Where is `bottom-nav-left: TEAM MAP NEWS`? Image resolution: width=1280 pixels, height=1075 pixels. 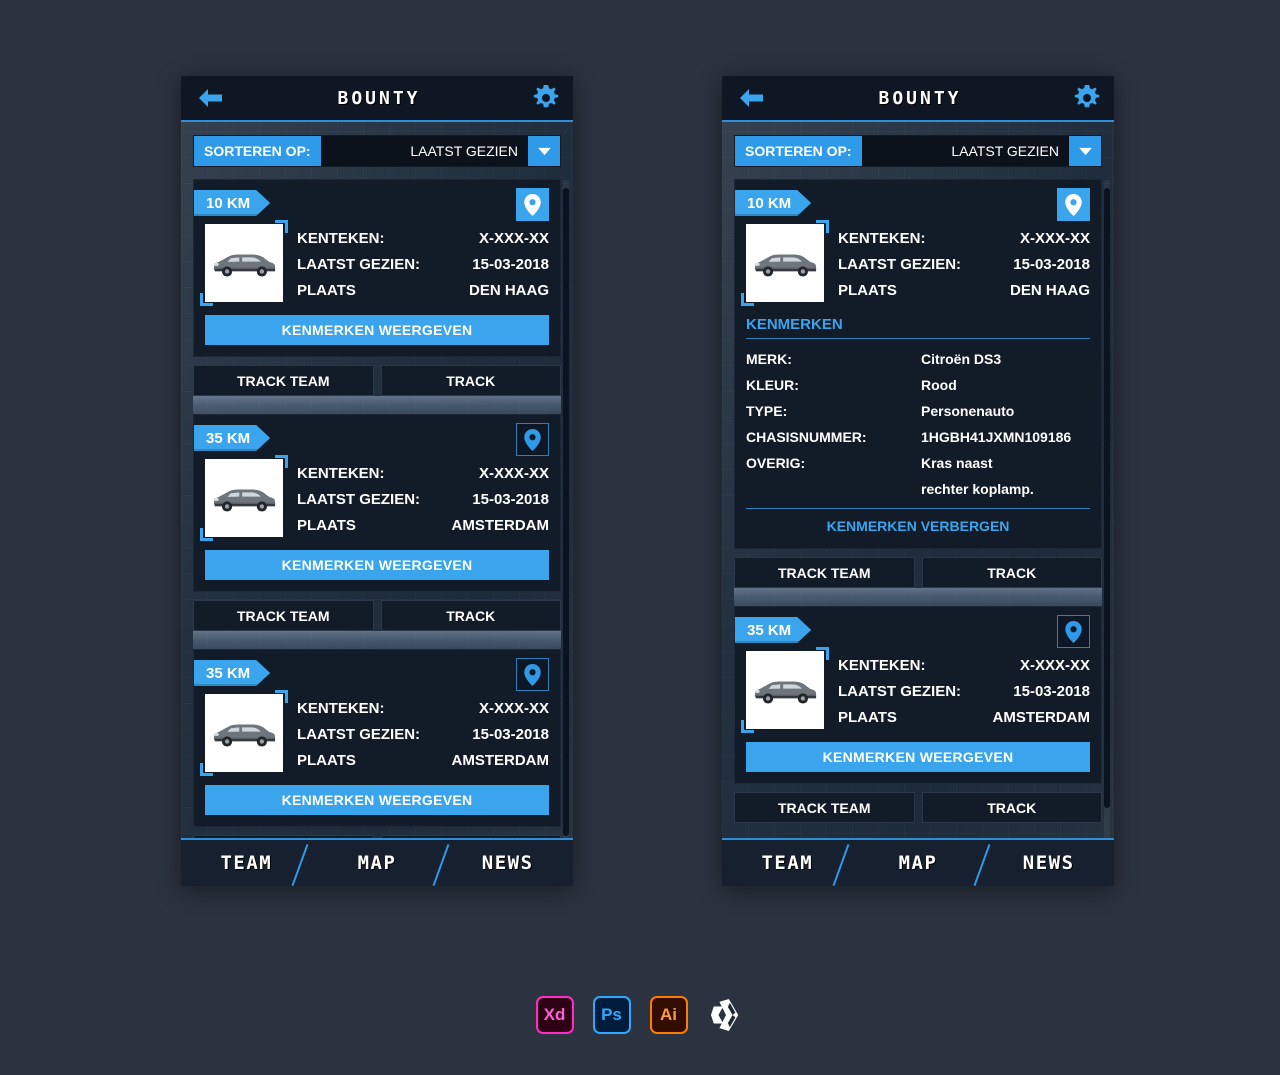
bottom-nav-left: TEAM MAP NEWS is located at coordinates (377, 862).